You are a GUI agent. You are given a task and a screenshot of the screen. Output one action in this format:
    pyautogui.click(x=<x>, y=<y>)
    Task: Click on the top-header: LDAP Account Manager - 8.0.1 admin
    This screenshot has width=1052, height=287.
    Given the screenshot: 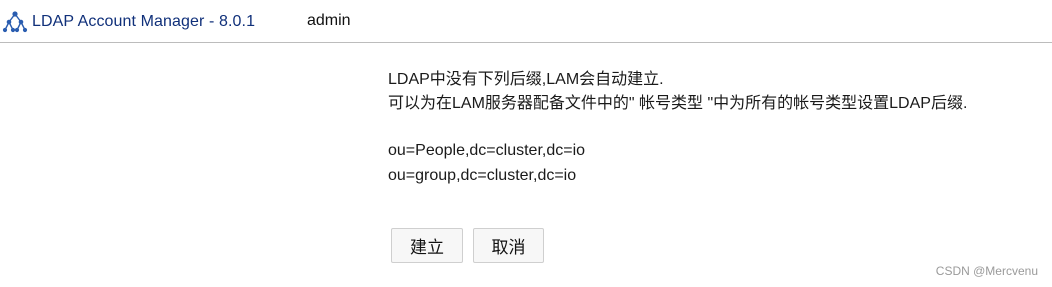 What is the action you would take?
    pyautogui.click(x=526, y=21)
    